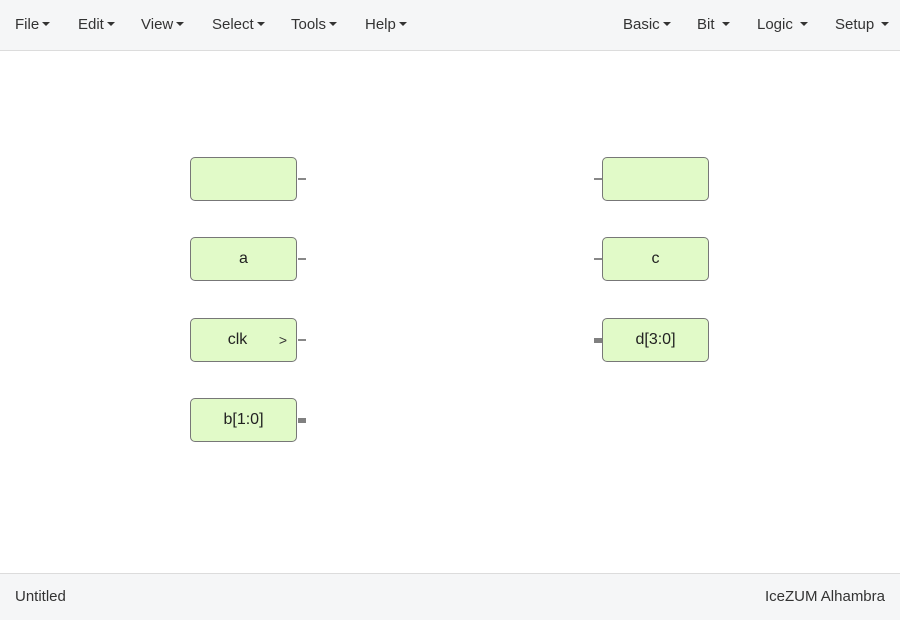  I want to click on input-block-b: b[1:0], so click(243, 420).